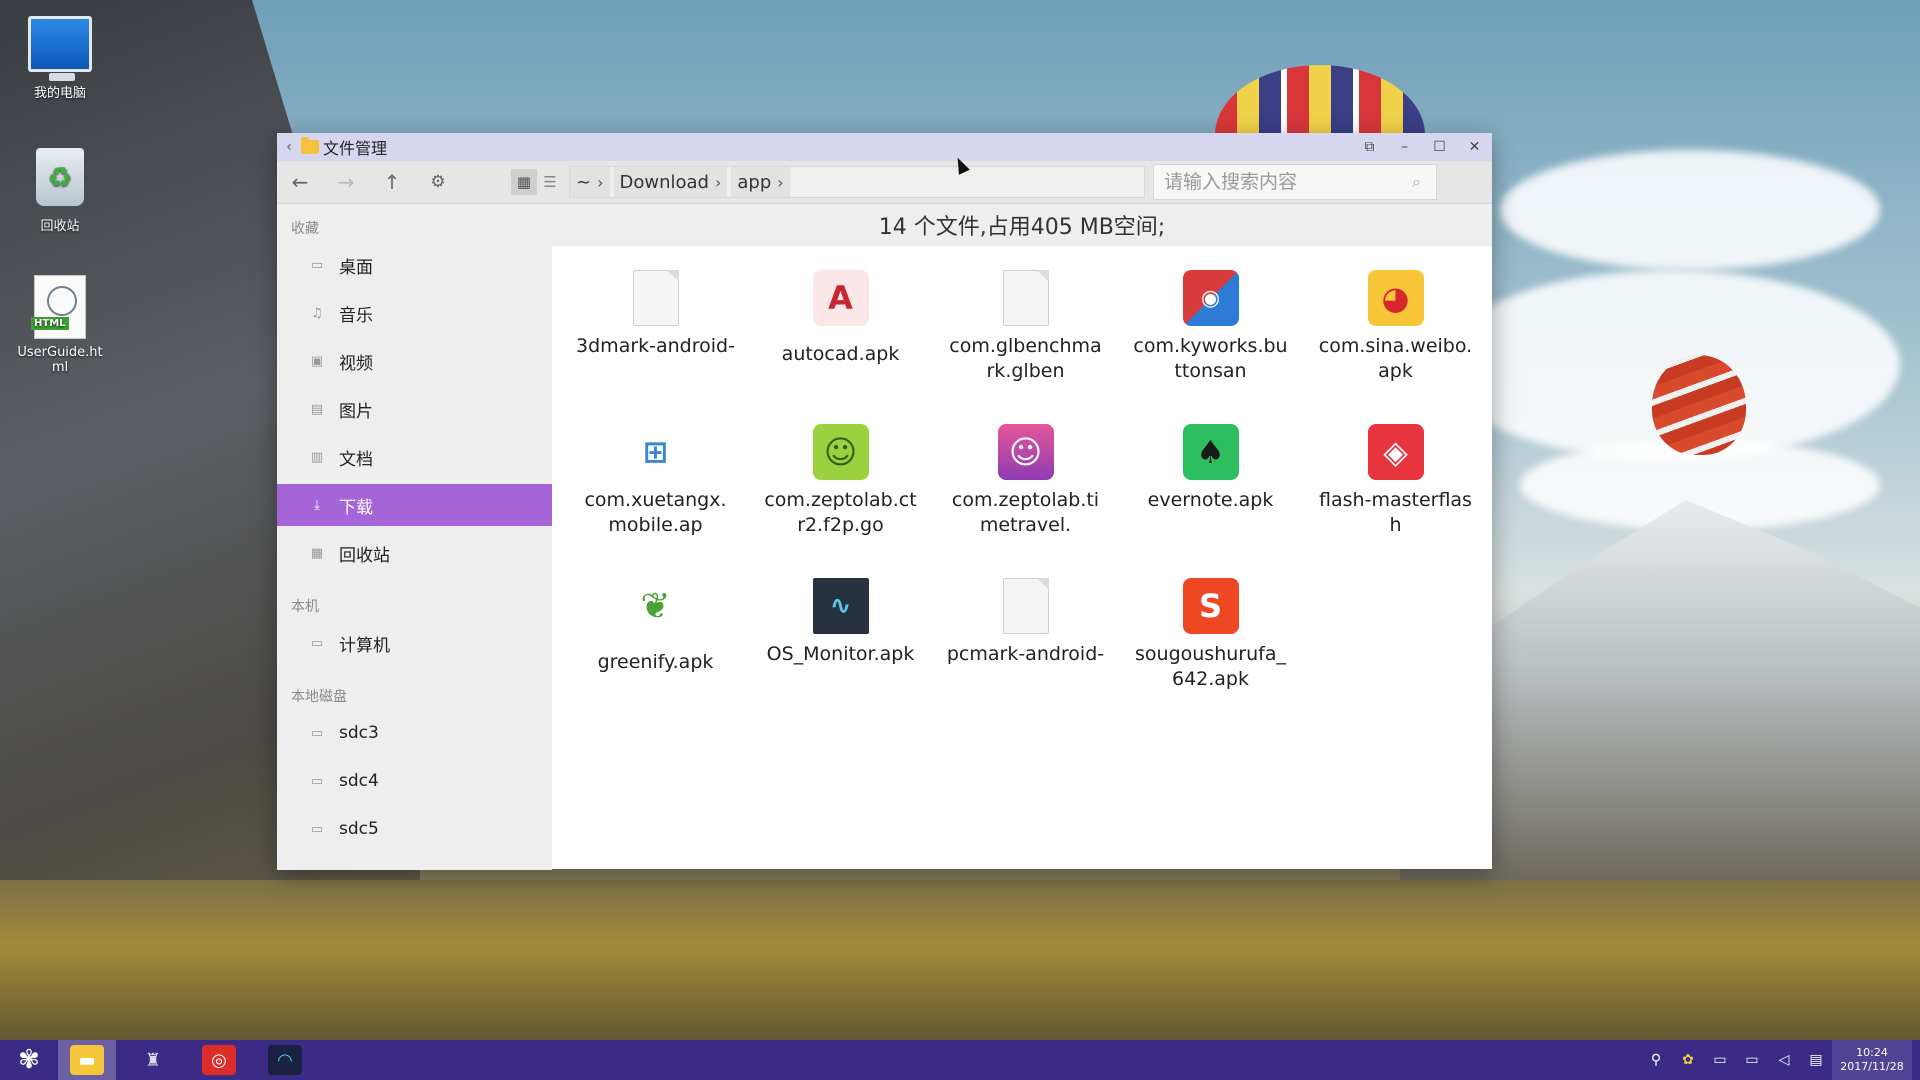 The image size is (1920, 1080). What do you see at coordinates (60, 48) in the screenshot?
I see `computer-icon` at bounding box center [60, 48].